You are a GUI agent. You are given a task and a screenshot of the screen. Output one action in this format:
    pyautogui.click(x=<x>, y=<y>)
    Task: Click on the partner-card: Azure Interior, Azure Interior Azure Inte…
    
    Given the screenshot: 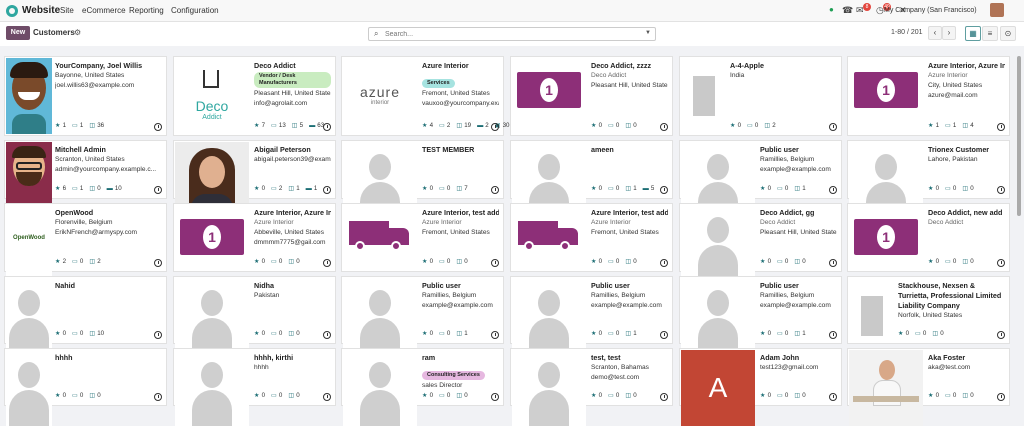 What is the action you would take?
    pyautogui.click(x=928, y=96)
    